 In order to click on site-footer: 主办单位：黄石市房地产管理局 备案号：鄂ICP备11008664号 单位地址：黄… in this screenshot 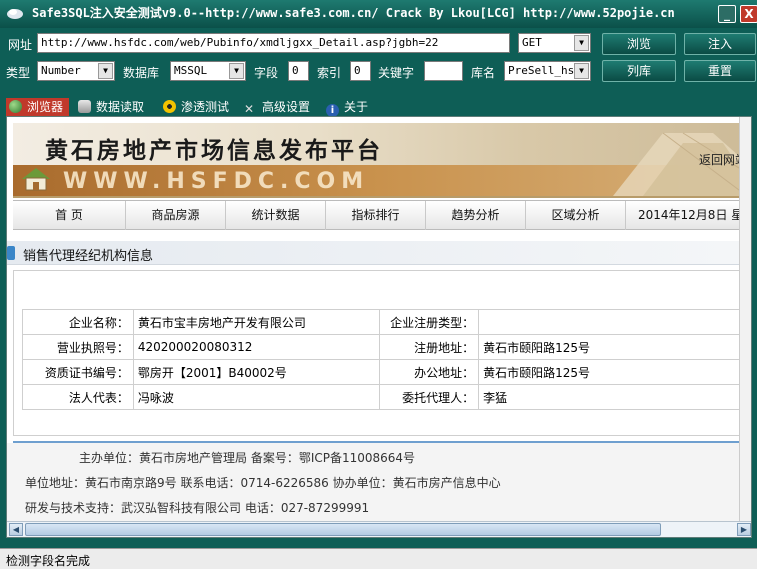, I will do `click(374, 482)`.